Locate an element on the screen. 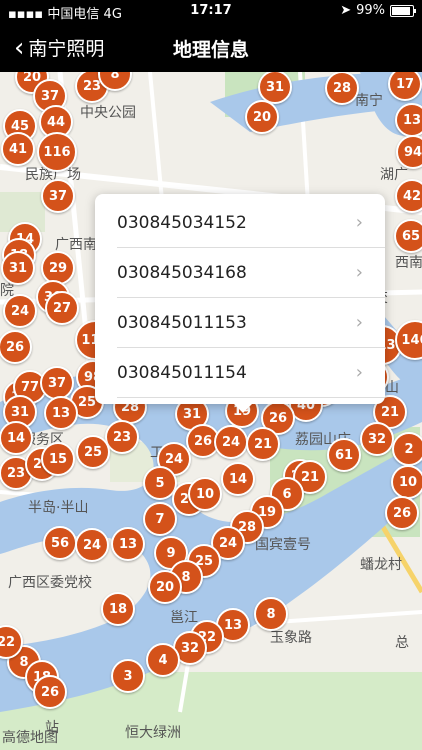 This screenshot has height=750, width=422. map-label: 国宾壹号 is located at coordinates (283, 545).